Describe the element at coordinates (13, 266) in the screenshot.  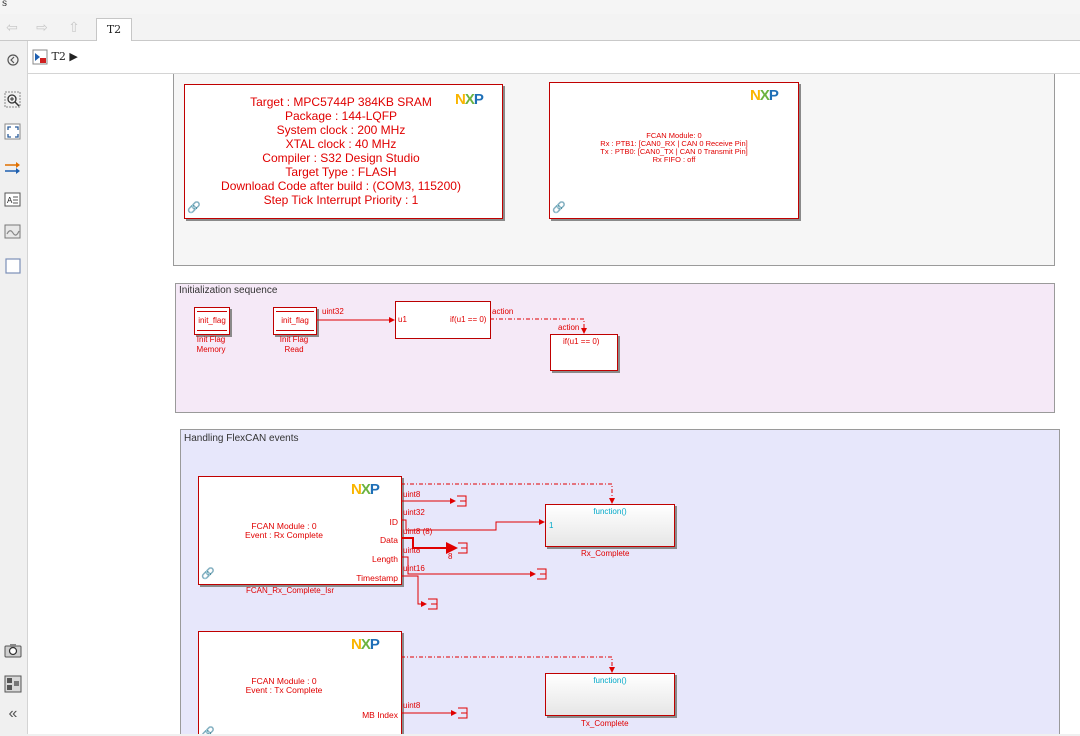
I see `area-box-icon` at that location.